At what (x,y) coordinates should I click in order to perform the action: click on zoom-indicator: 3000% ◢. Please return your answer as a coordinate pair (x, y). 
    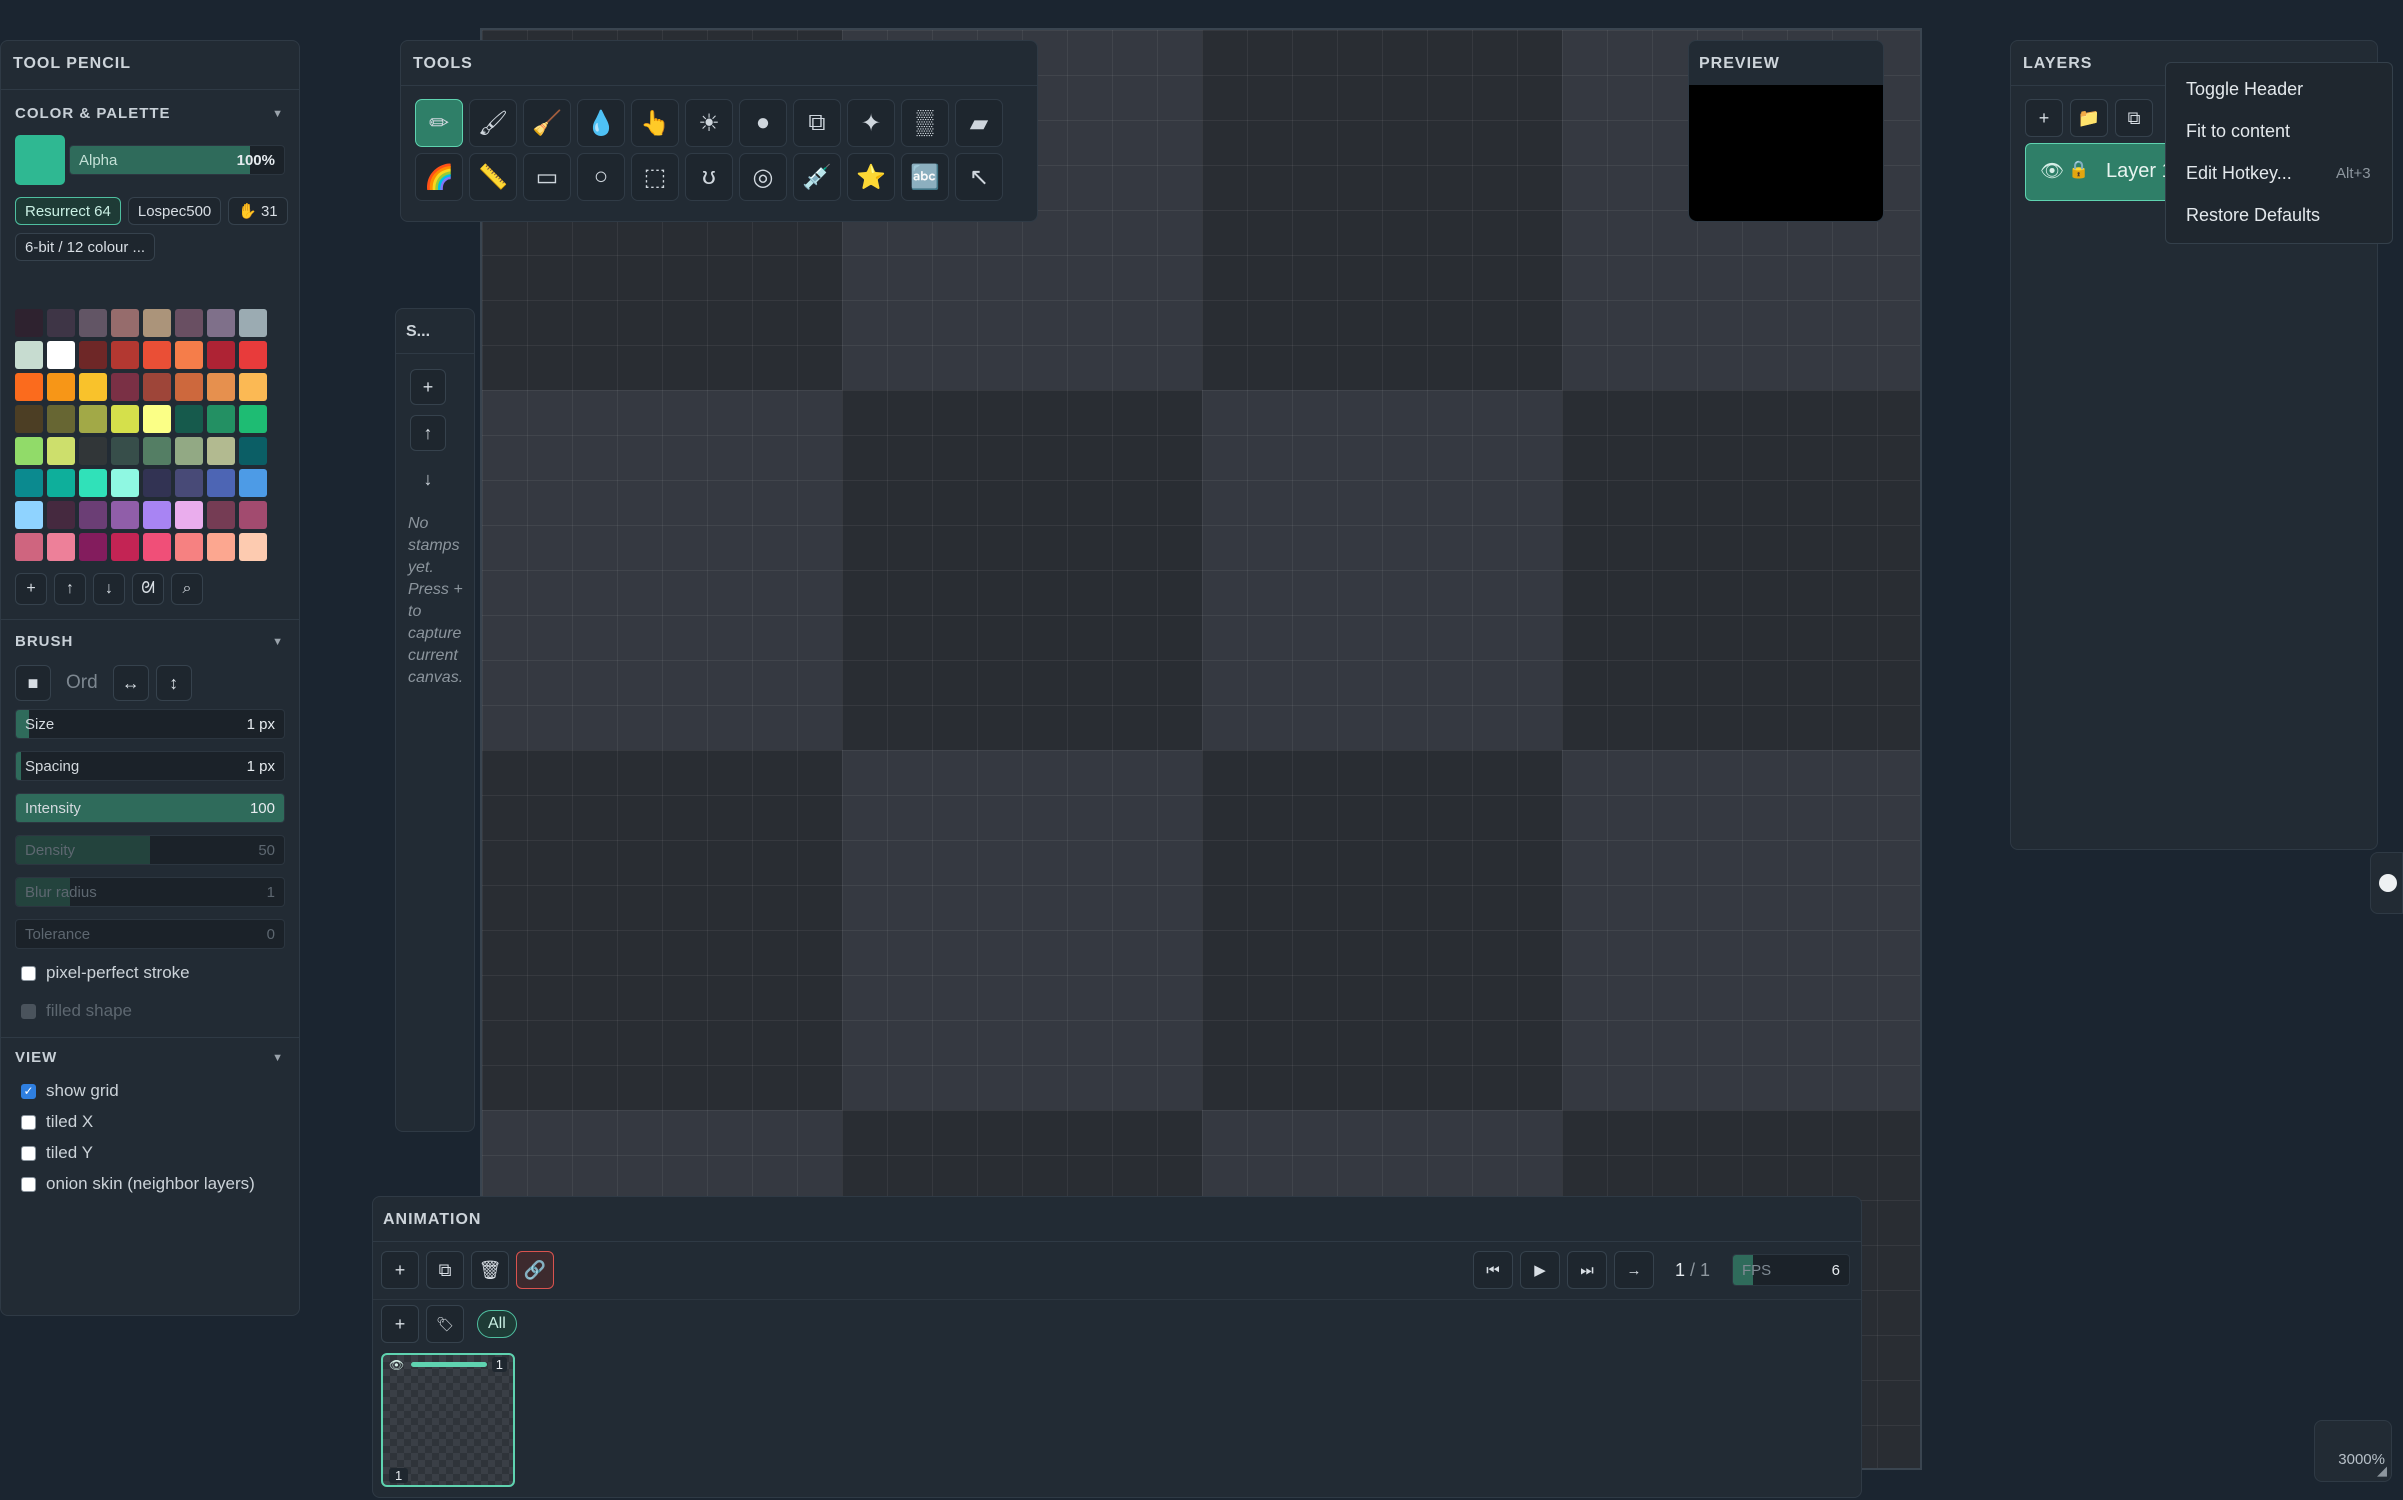
    Looking at the image, I should click on (2353, 1451).